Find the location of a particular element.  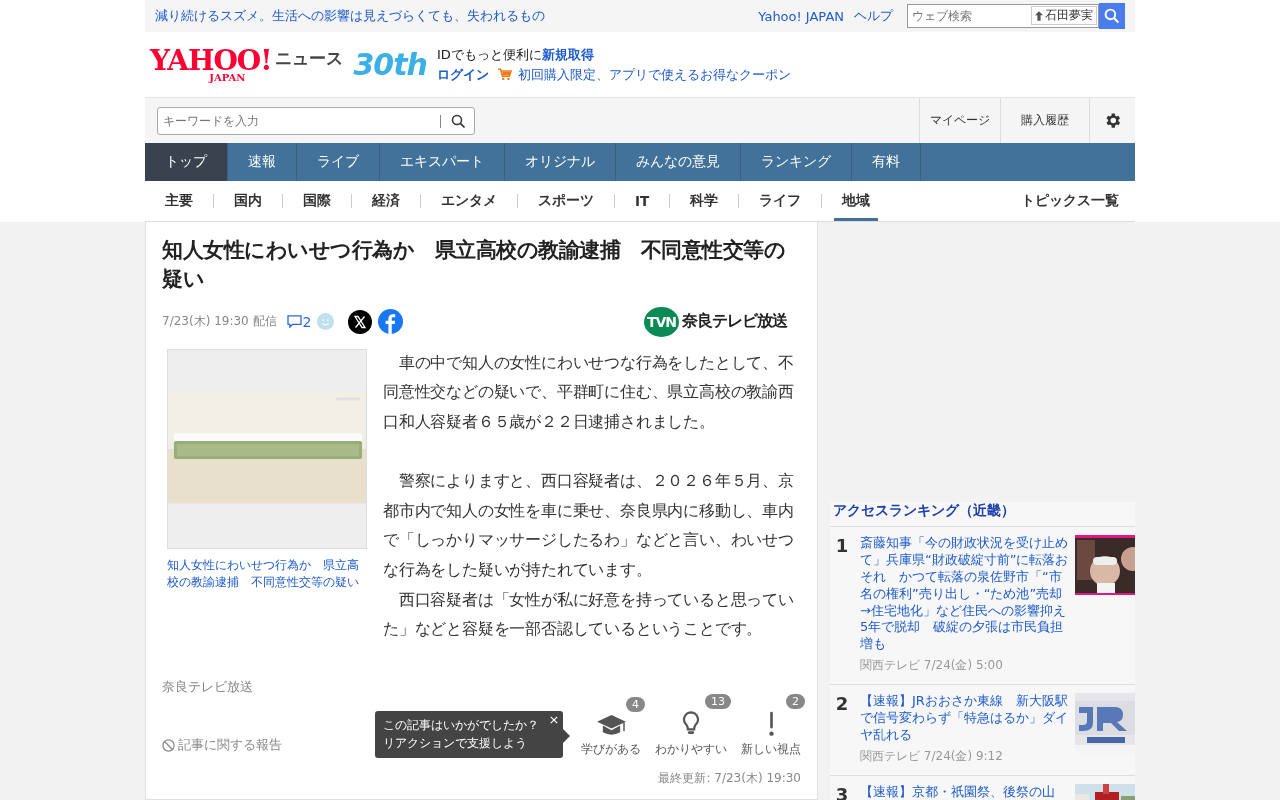

promo-text: IDでもっと便利に新規取得 is located at coordinates (515, 54).